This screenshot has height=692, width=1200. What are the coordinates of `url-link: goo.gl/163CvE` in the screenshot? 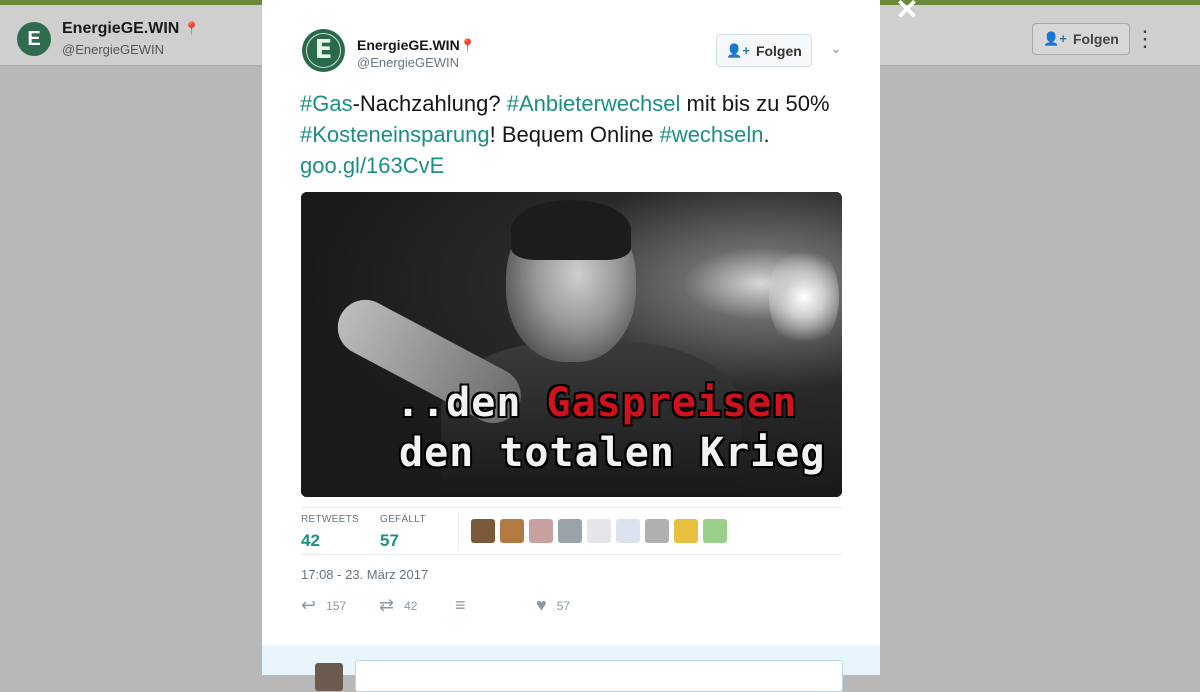 It's located at (372, 165).